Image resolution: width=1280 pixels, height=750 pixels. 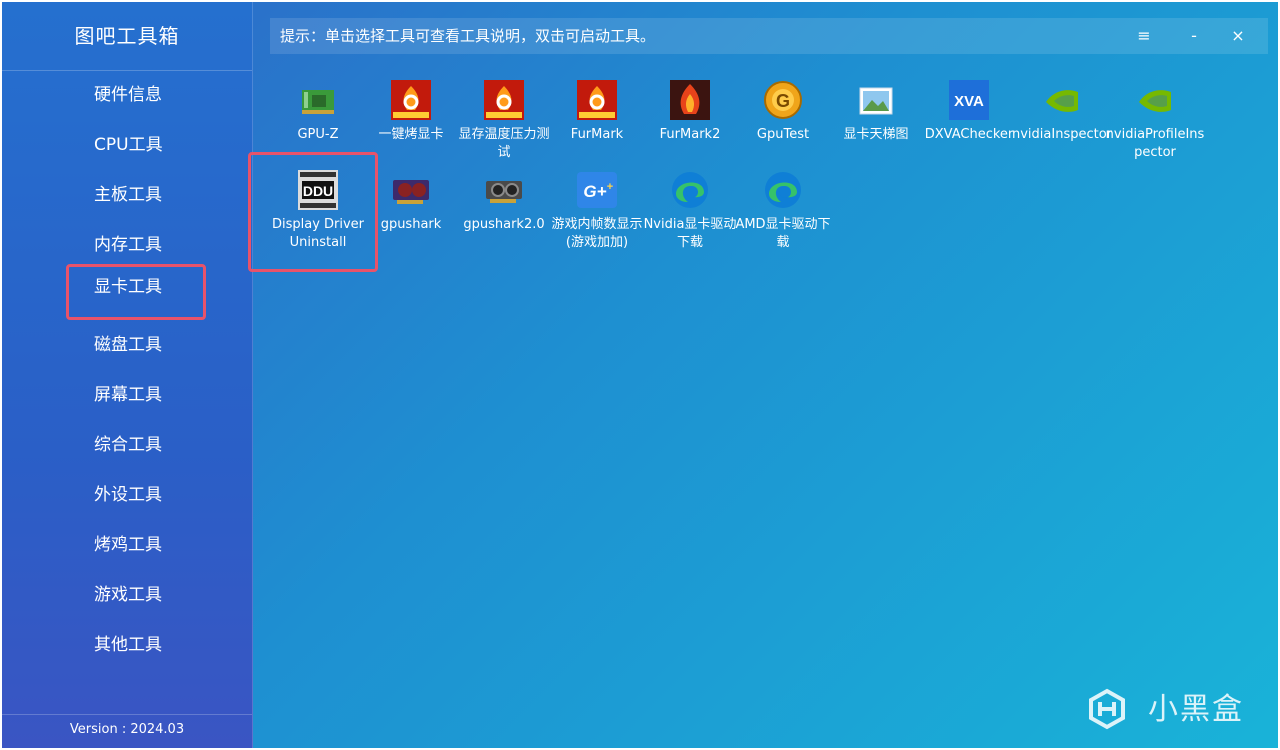 I want to click on gputest-icon: G, so click(x=783, y=100).